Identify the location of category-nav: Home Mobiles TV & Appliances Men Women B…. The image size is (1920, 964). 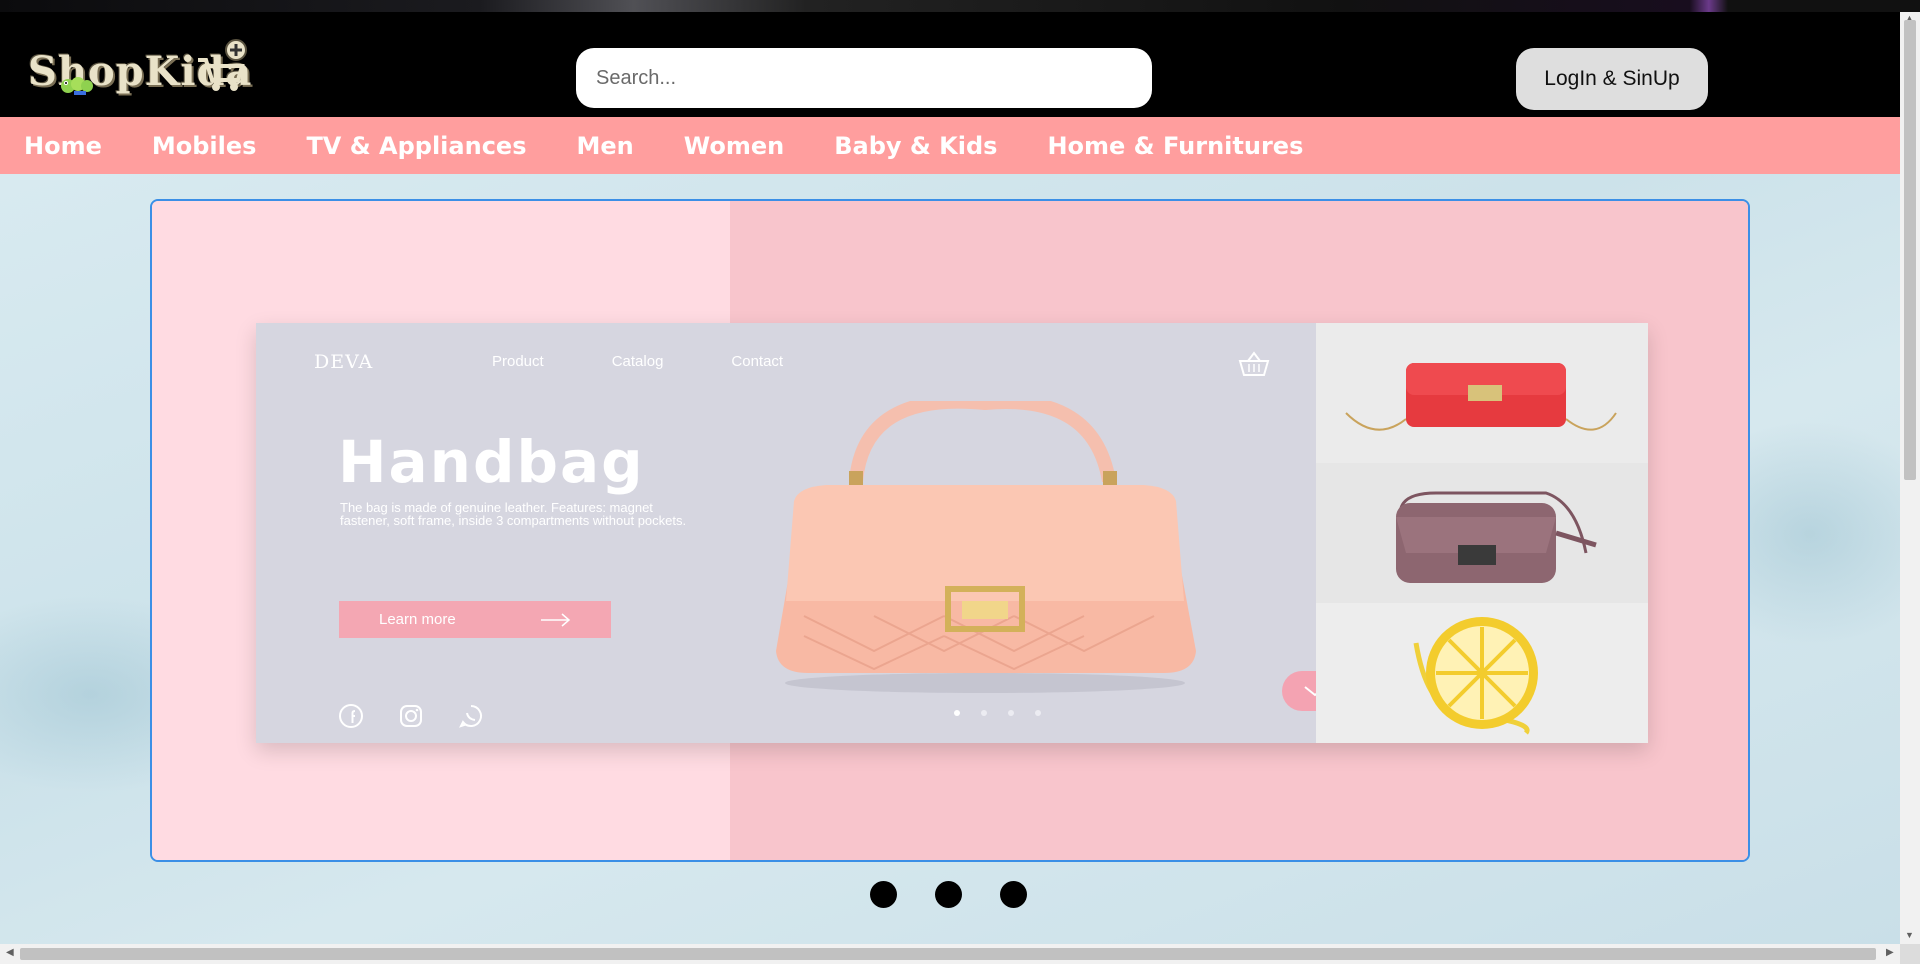
(950, 145).